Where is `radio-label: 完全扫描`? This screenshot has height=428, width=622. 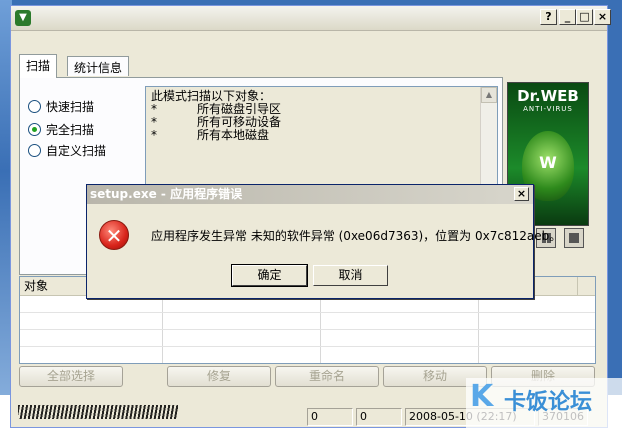
radio-label: 完全扫描 is located at coordinates (70, 130).